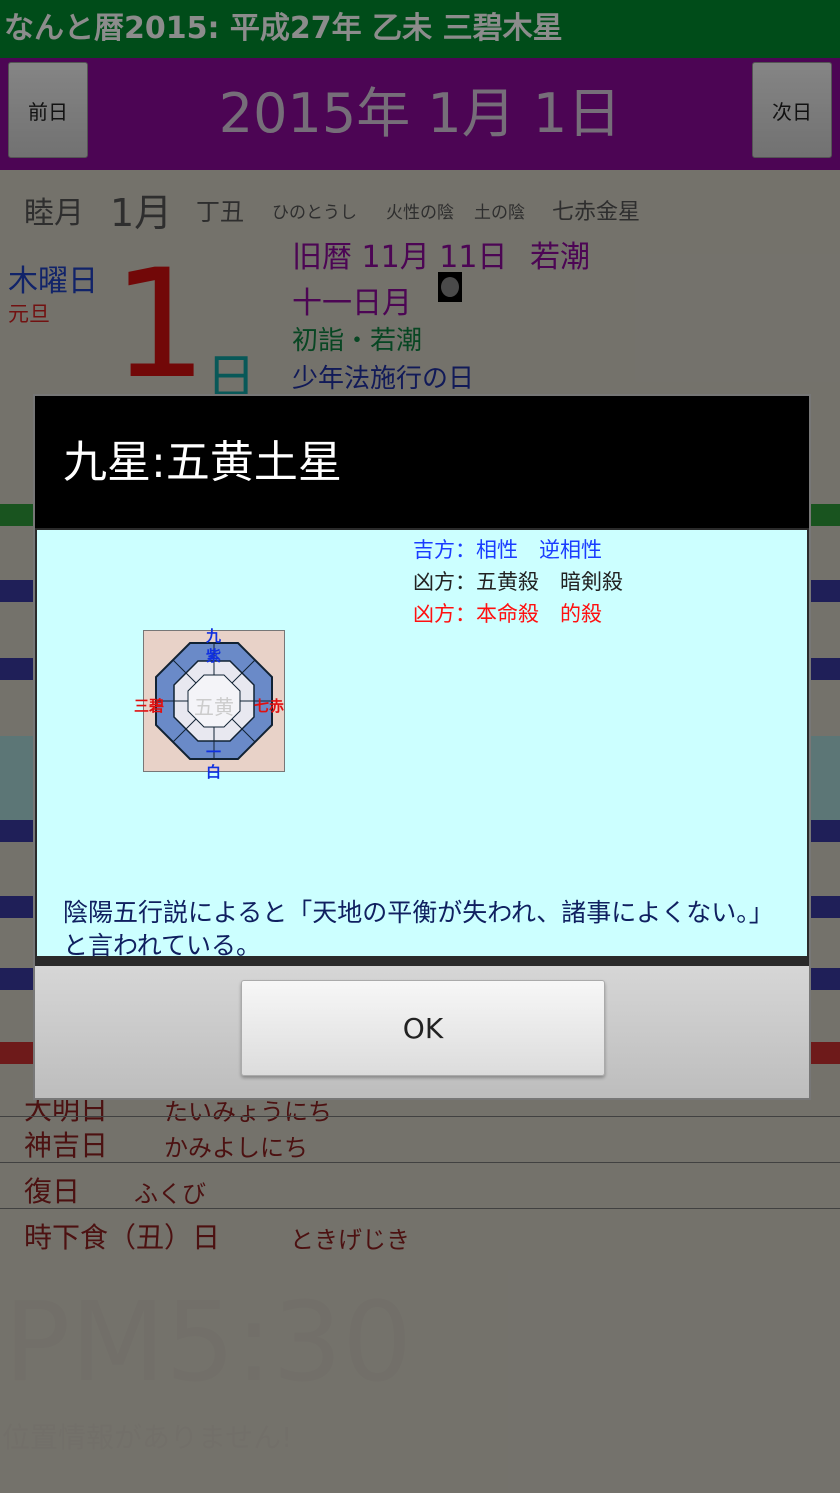  What do you see at coordinates (518, 582) in the screenshot?
I see `unlucky-directions-1: 凶方：五黄殺 暗剣殺` at bounding box center [518, 582].